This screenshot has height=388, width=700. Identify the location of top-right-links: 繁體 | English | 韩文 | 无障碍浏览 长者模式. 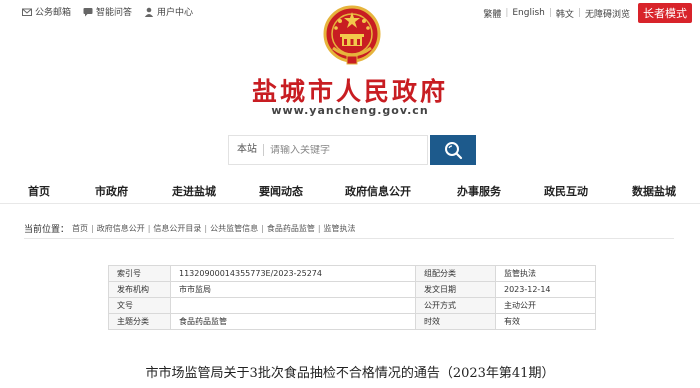
(585, 13).